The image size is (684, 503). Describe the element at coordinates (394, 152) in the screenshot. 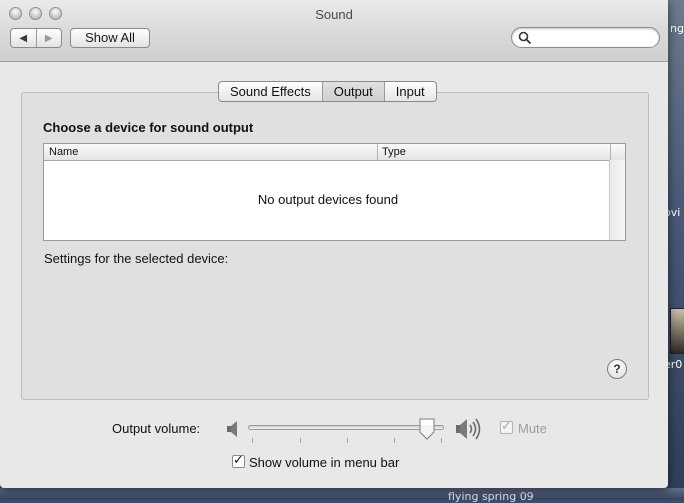

I see `column-header-type: Type` at that location.